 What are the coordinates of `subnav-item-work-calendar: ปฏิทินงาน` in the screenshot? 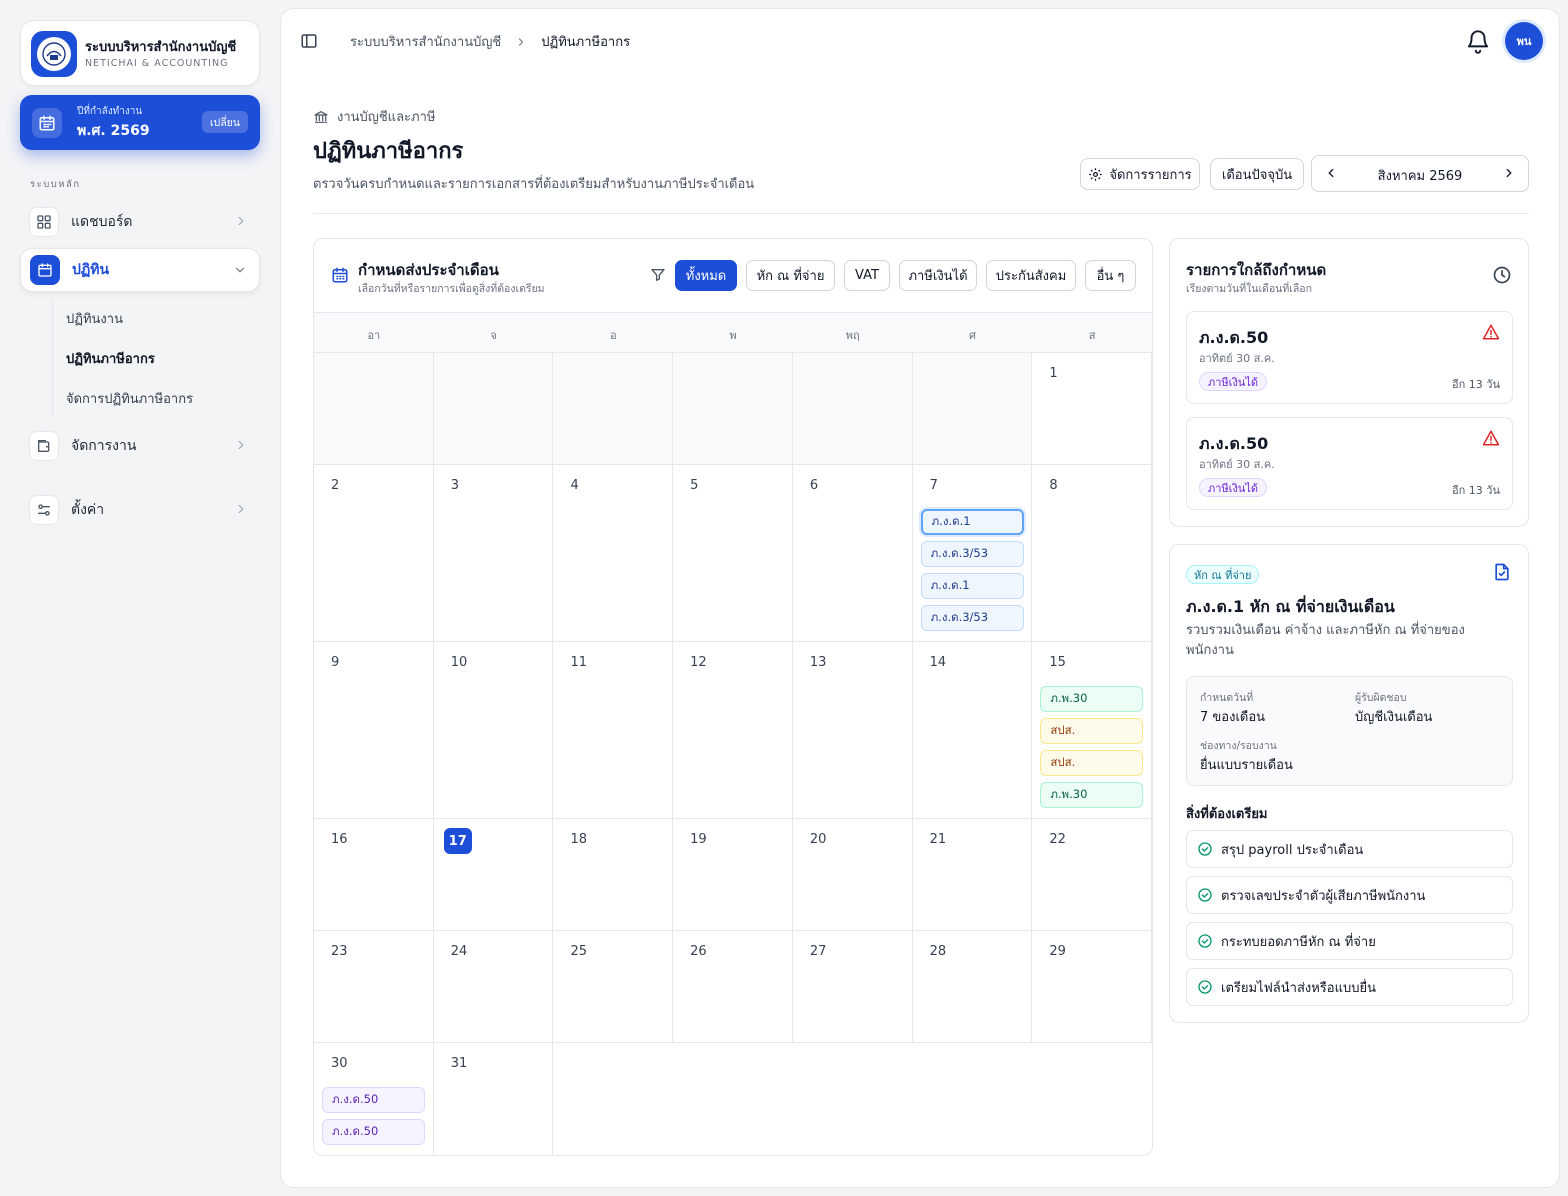 It's located at (147, 318).